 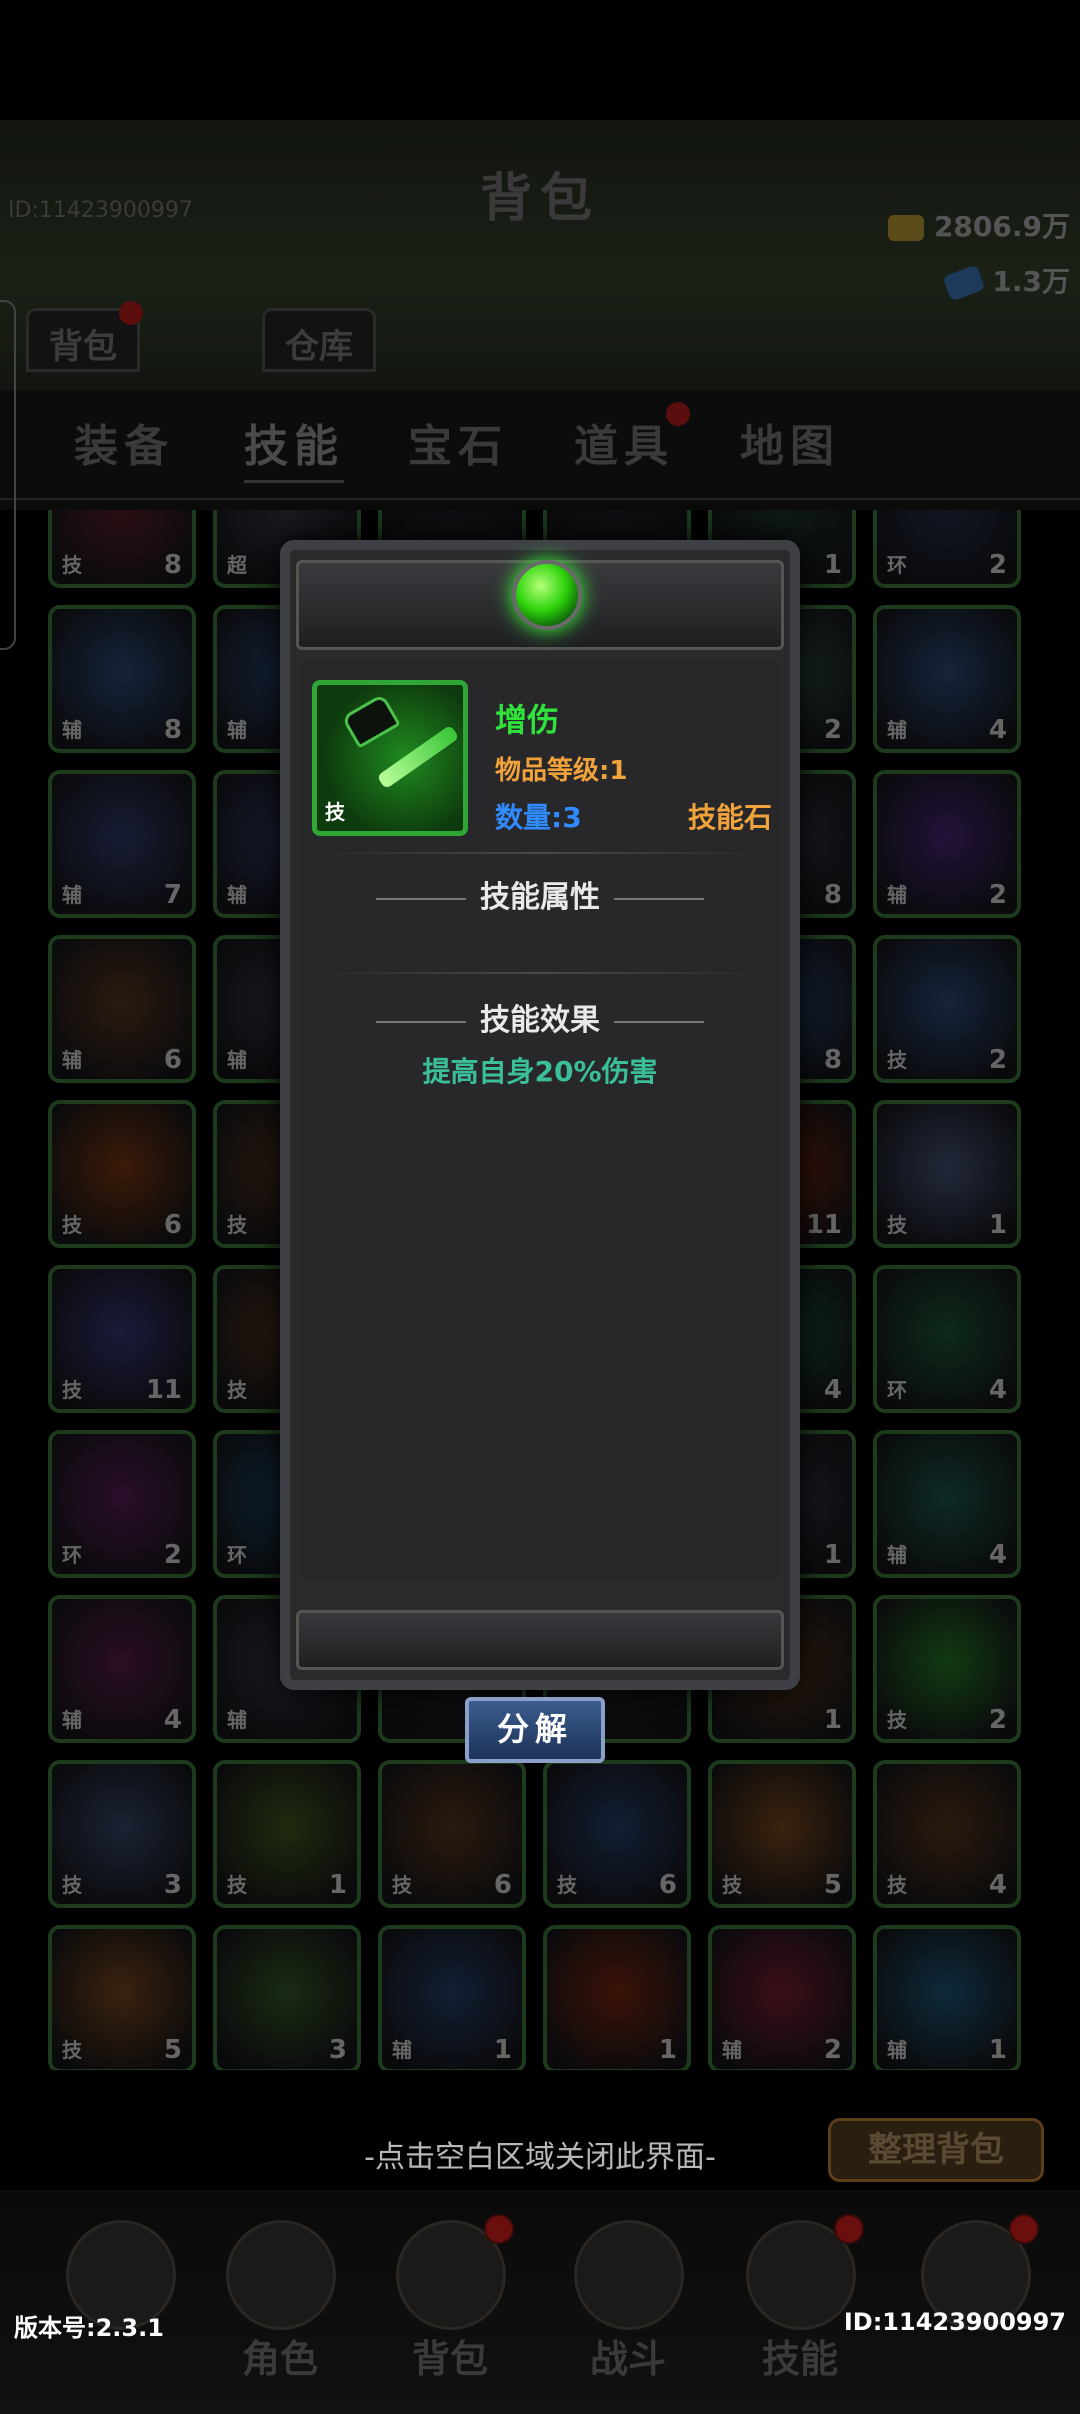 What do you see at coordinates (120, 2300) in the screenshot?
I see `nav-home` at bounding box center [120, 2300].